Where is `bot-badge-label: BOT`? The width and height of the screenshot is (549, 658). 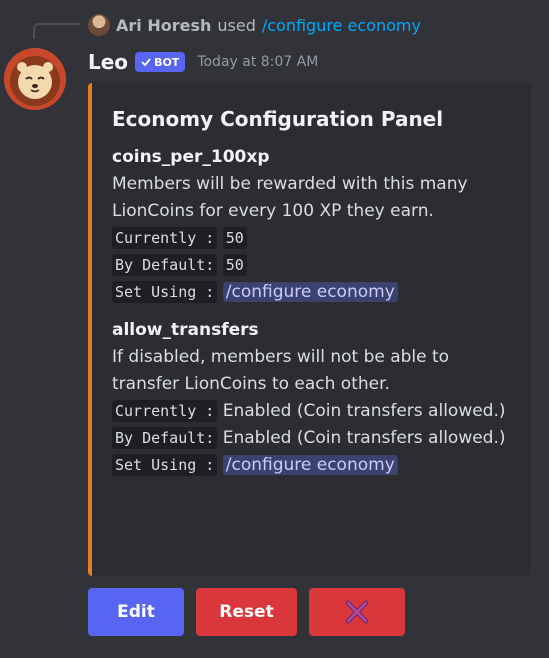
bot-badge-label: BOT is located at coordinates (167, 62).